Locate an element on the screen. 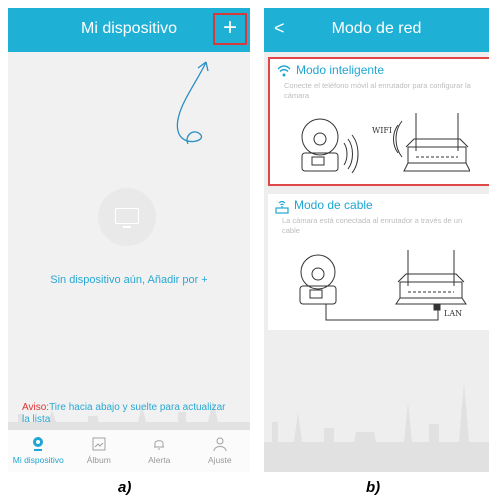 This screenshot has width=493, height=504. bell-icon is located at coordinates (159, 445).